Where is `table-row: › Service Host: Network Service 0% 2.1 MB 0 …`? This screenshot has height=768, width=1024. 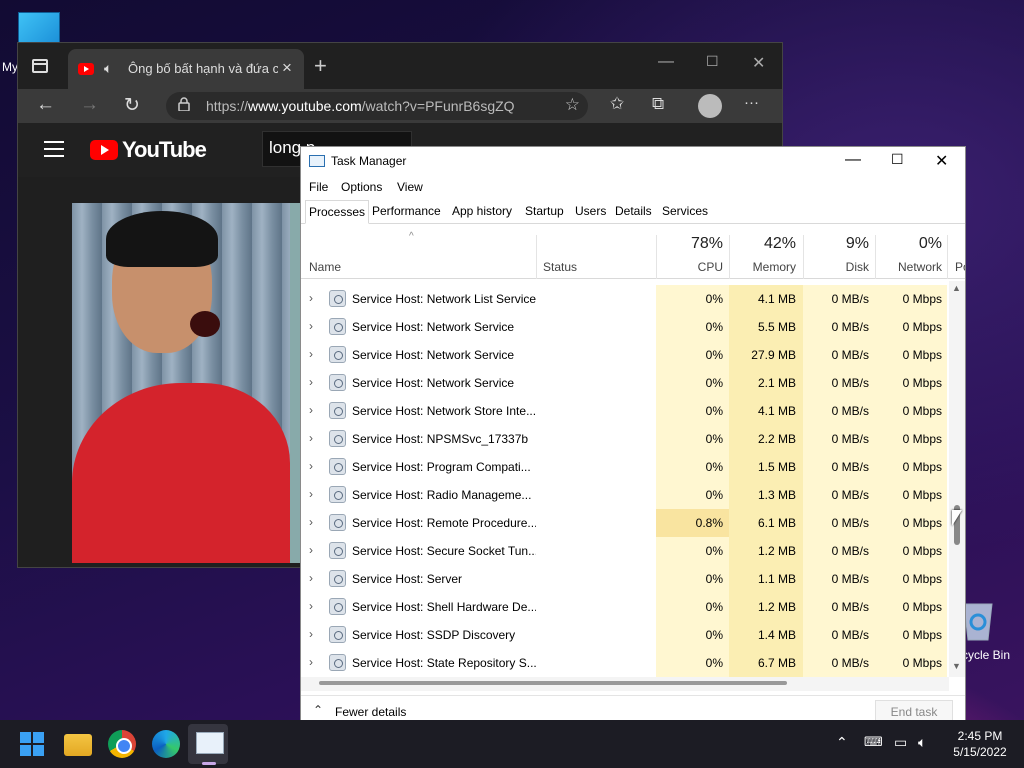 table-row: › Service Host: Network Service 0% 2.1 MB 0 … is located at coordinates (625, 383).